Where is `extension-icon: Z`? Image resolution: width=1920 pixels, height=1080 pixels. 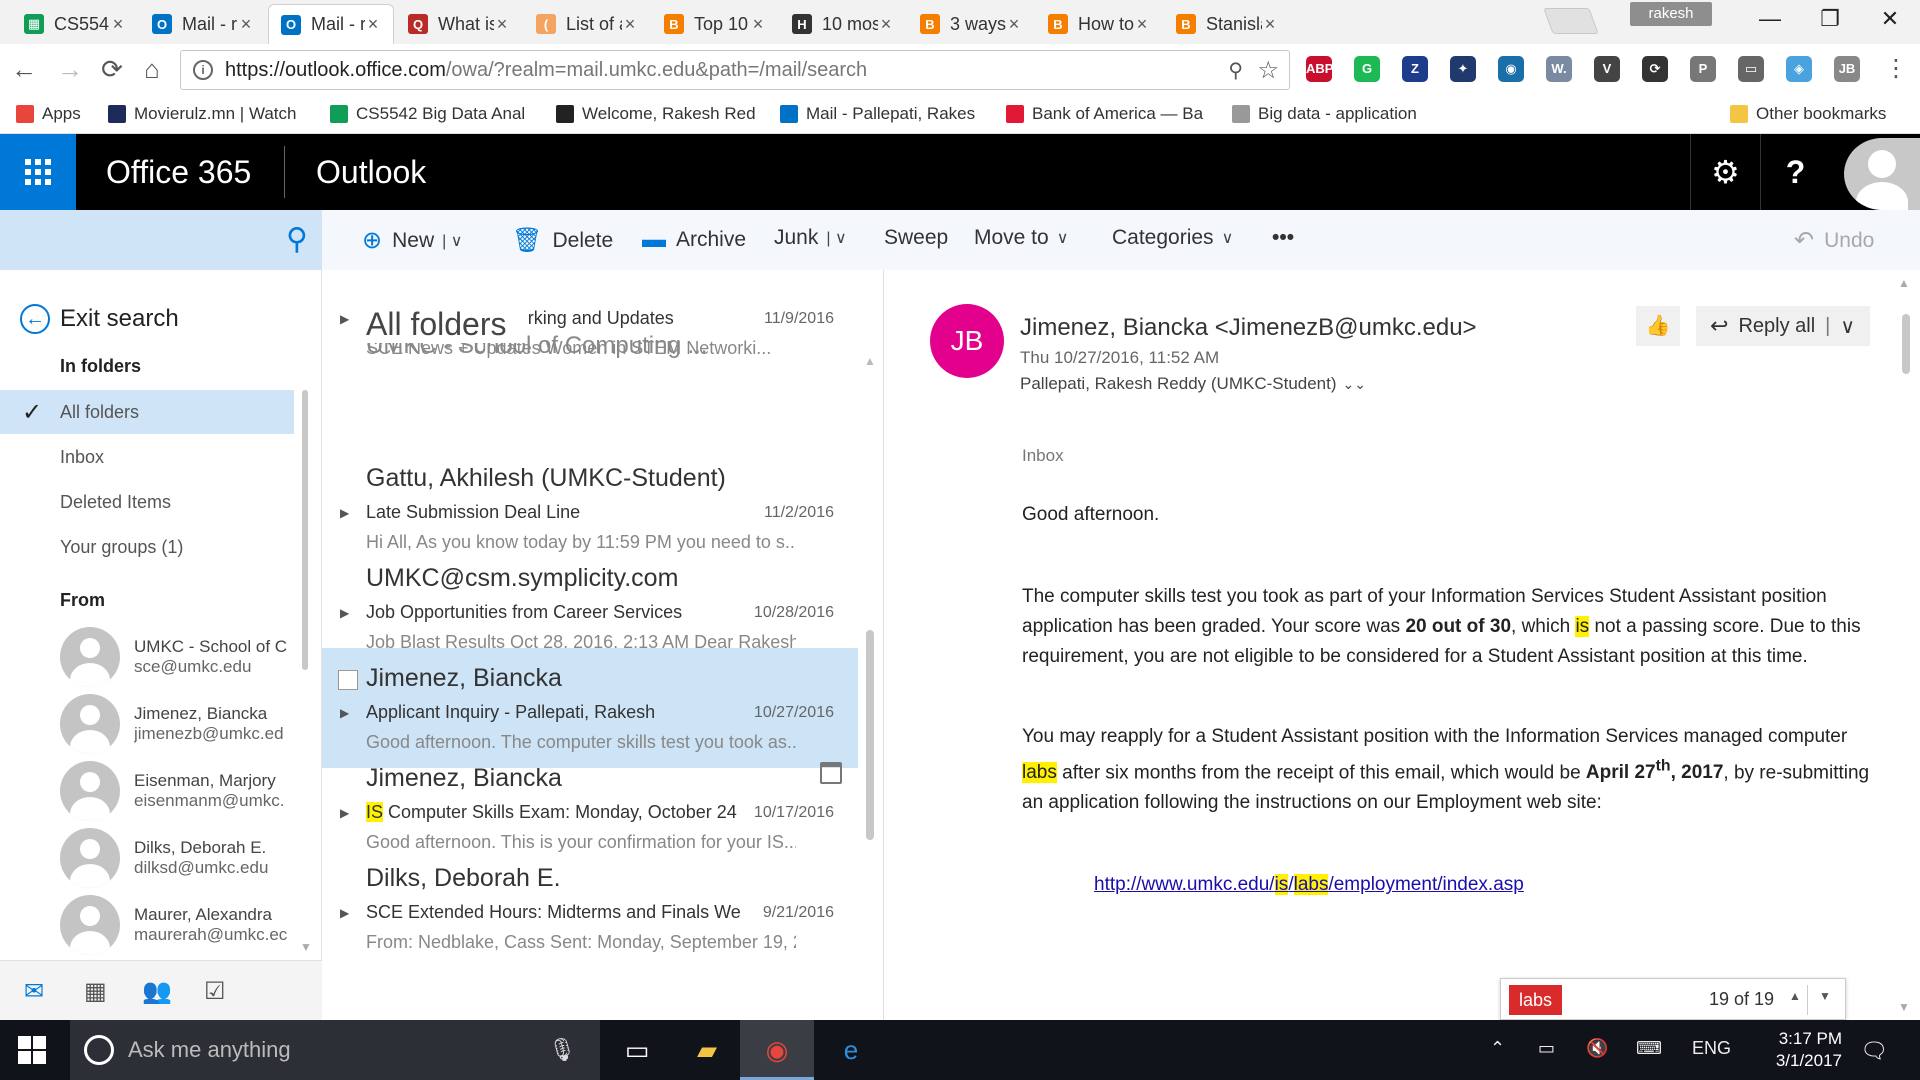
extension-icon: Z is located at coordinates (1415, 69).